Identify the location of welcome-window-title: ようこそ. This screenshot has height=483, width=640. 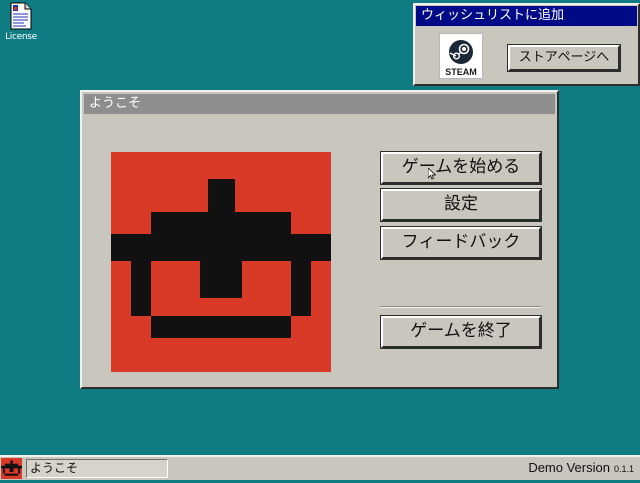
(319, 104).